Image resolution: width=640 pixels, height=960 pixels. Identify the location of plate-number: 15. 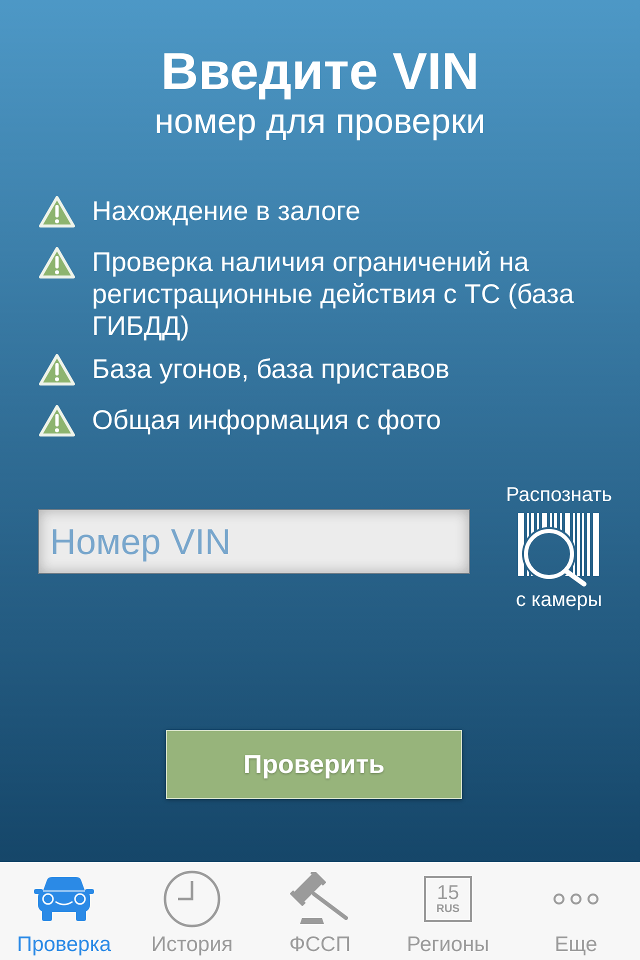
(448, 892).